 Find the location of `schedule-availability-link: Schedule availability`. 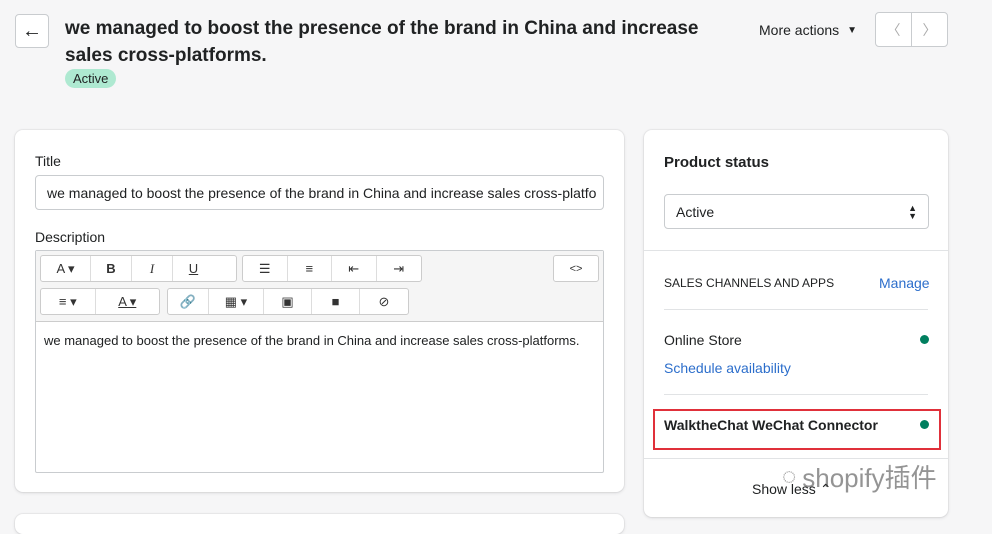

schedule-availability-link: Schedule availability is located at coordinates (727, 368).